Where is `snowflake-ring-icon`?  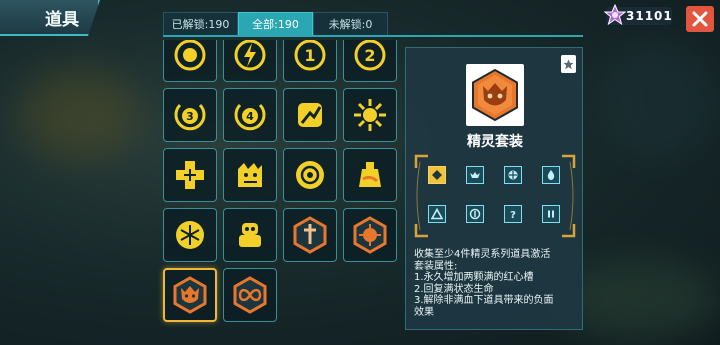
snowflake-ring-icon is located at coordinates (190, 235).